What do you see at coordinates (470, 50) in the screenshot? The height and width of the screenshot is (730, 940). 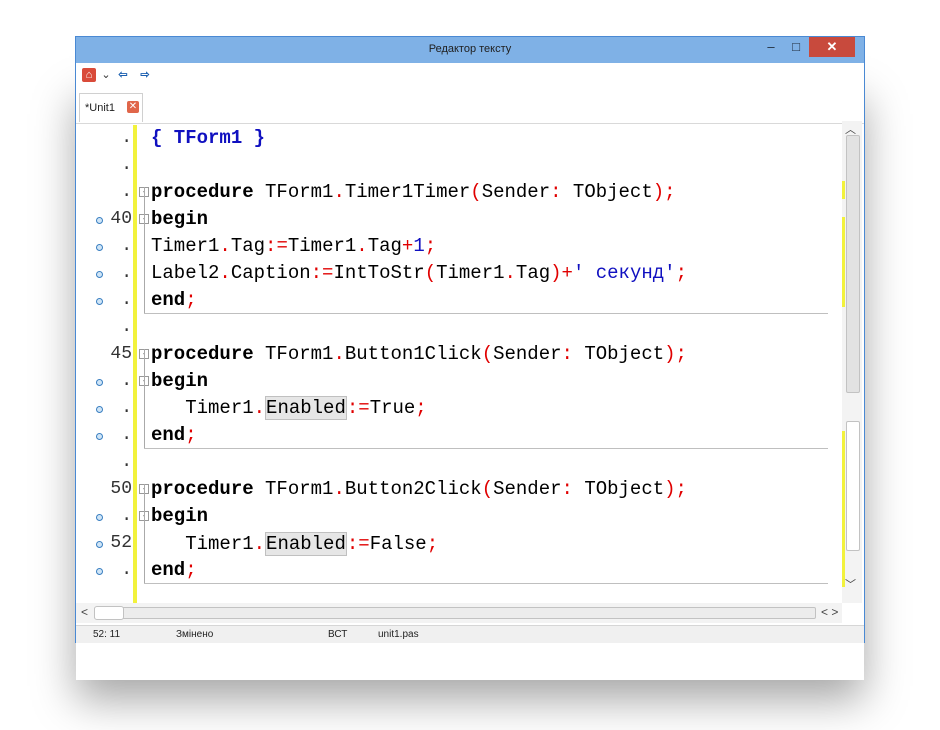 I see `title-bar: Редактор тексту – □ ✕` at bounding box center [470, 50].